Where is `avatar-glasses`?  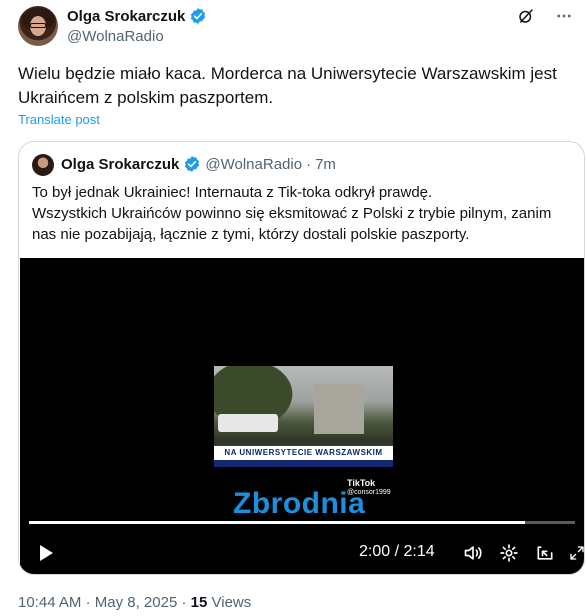 avatar-glasses is located at coordinates (38, 25).